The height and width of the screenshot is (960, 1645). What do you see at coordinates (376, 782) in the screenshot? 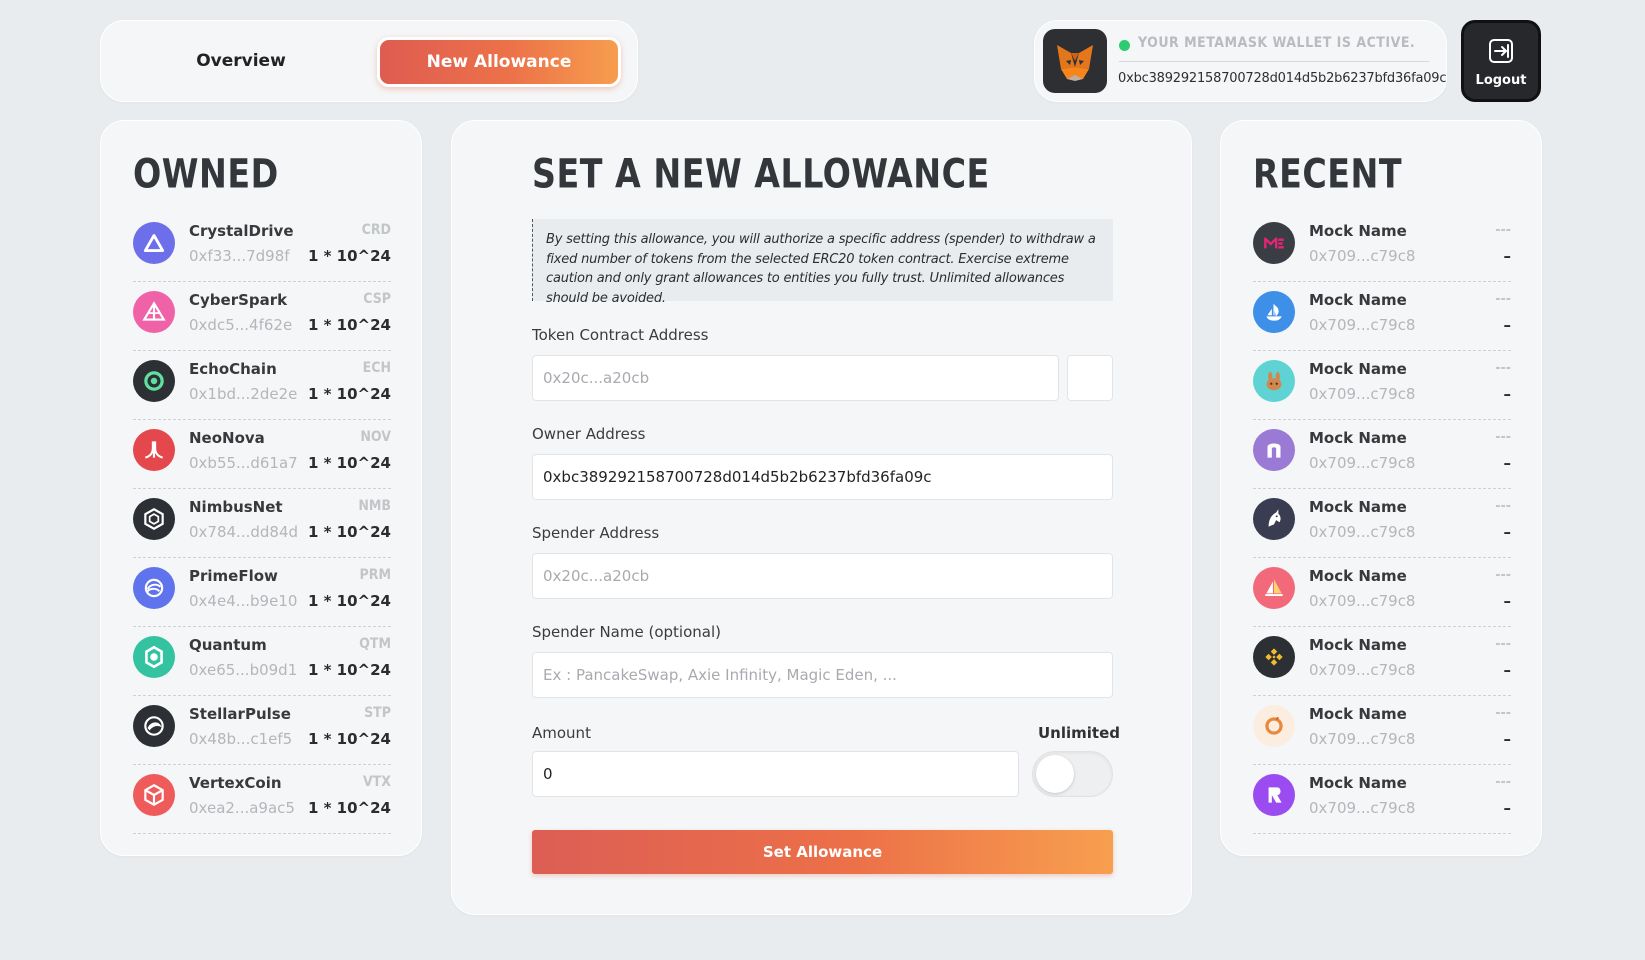
I see `token-symbol: VTX` at bounding box center [376, 782].